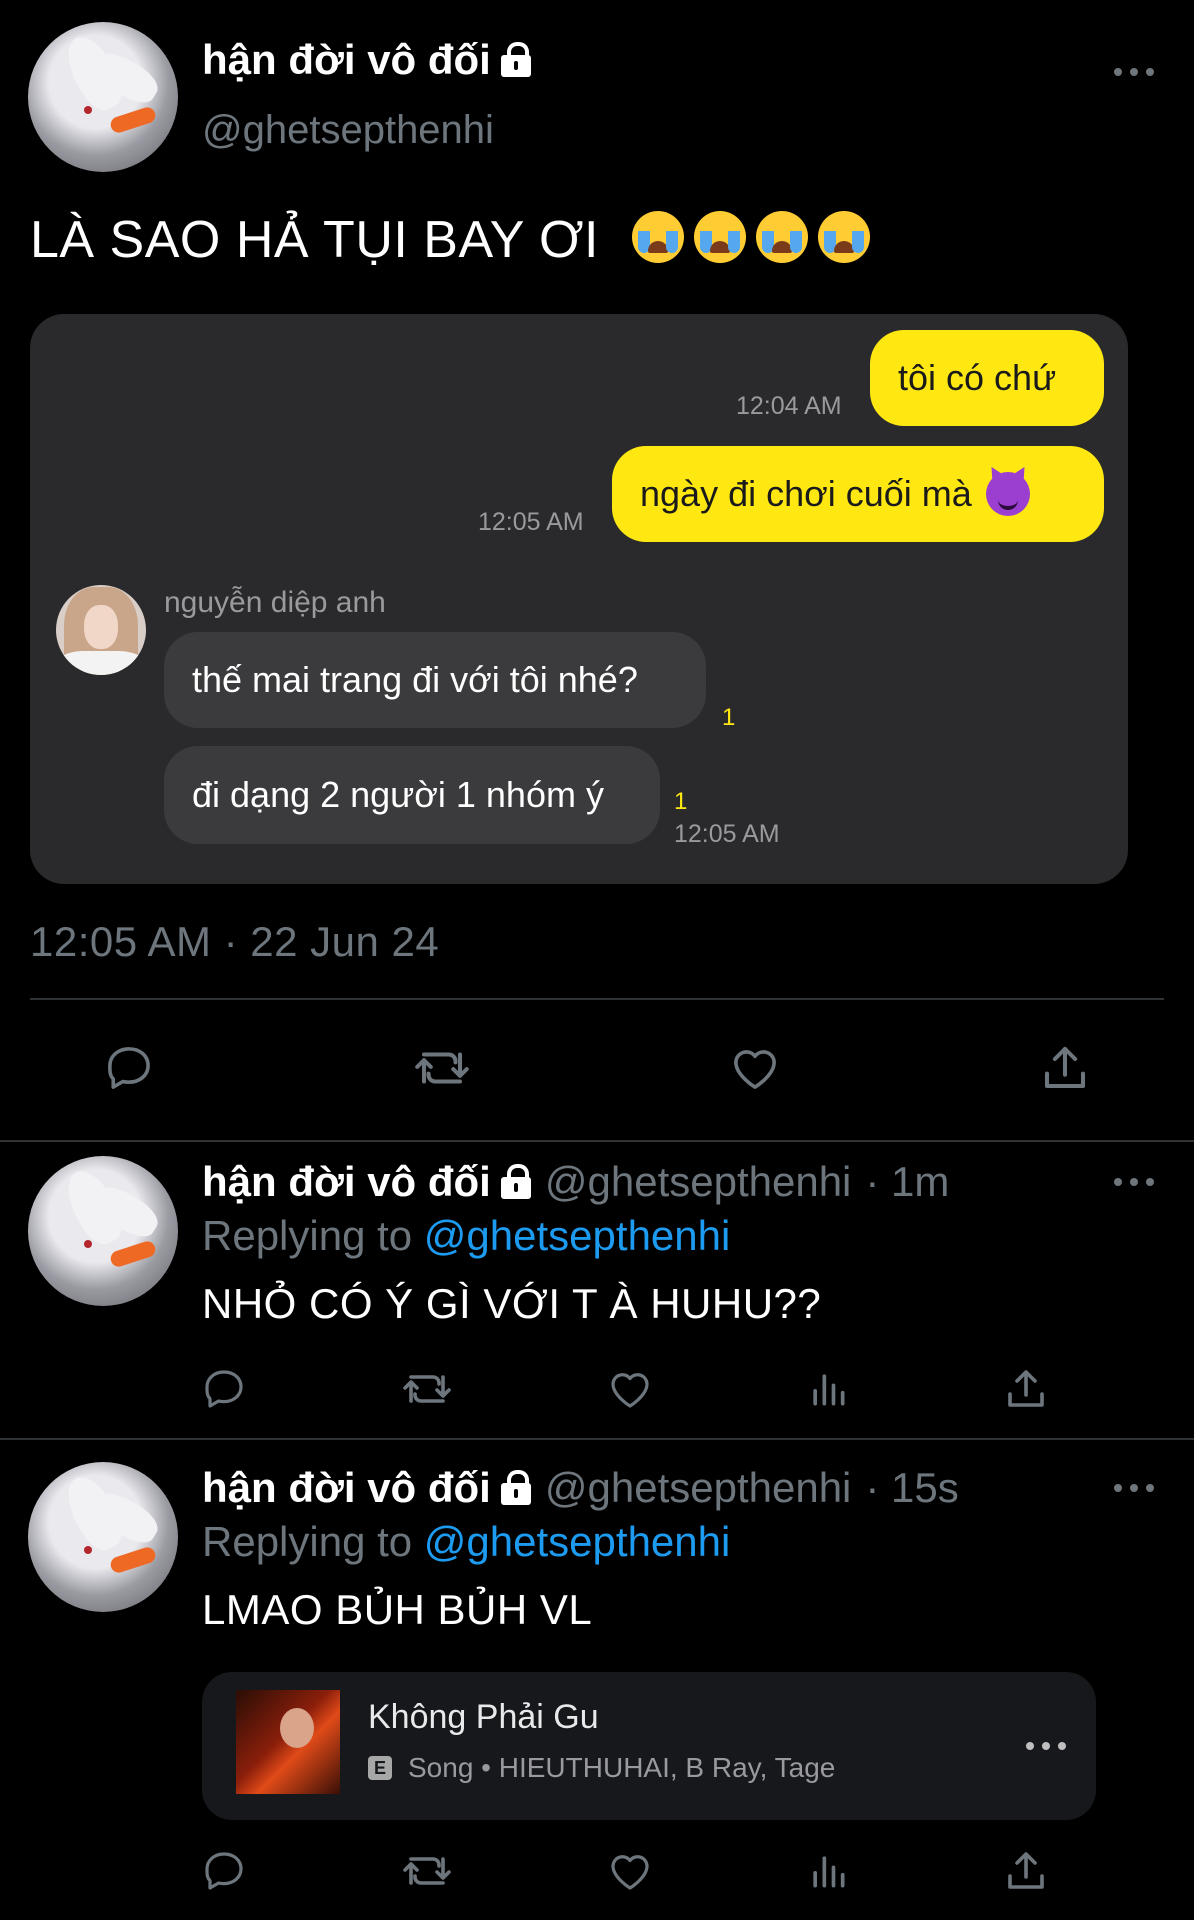 The image size is (1194, 1920). I want to click on message-text: tôi có chứ, so click(977, 377).